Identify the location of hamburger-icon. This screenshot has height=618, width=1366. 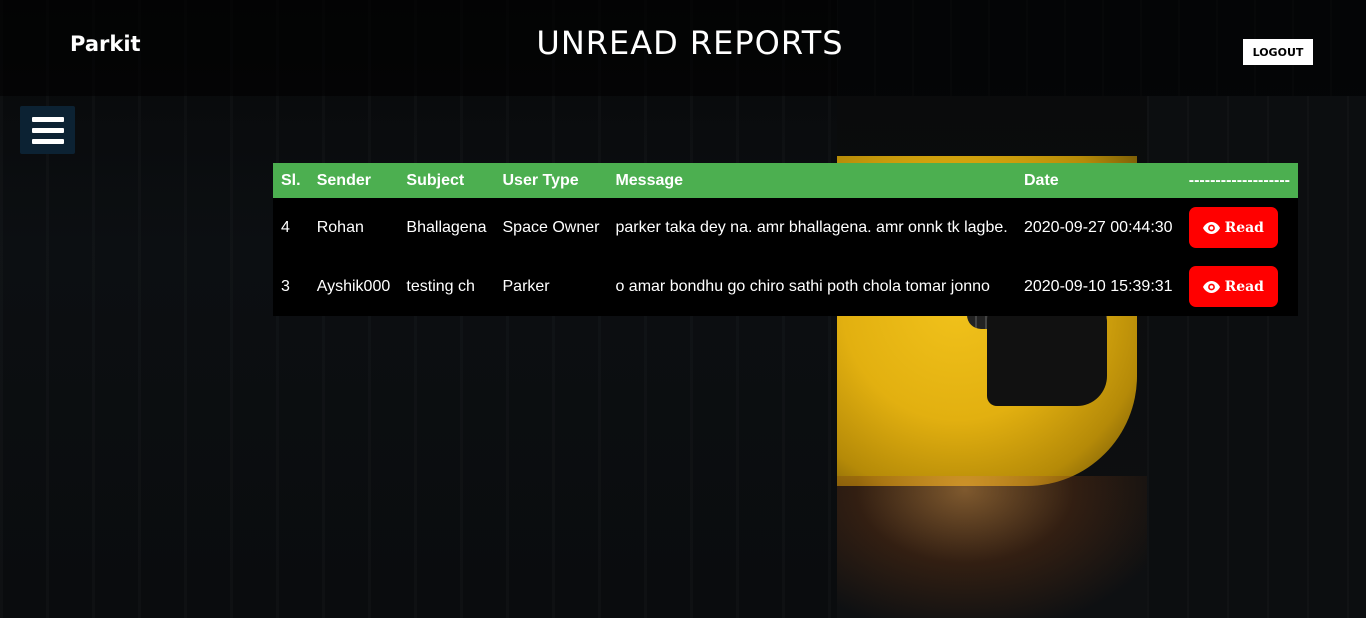
(47, 119).